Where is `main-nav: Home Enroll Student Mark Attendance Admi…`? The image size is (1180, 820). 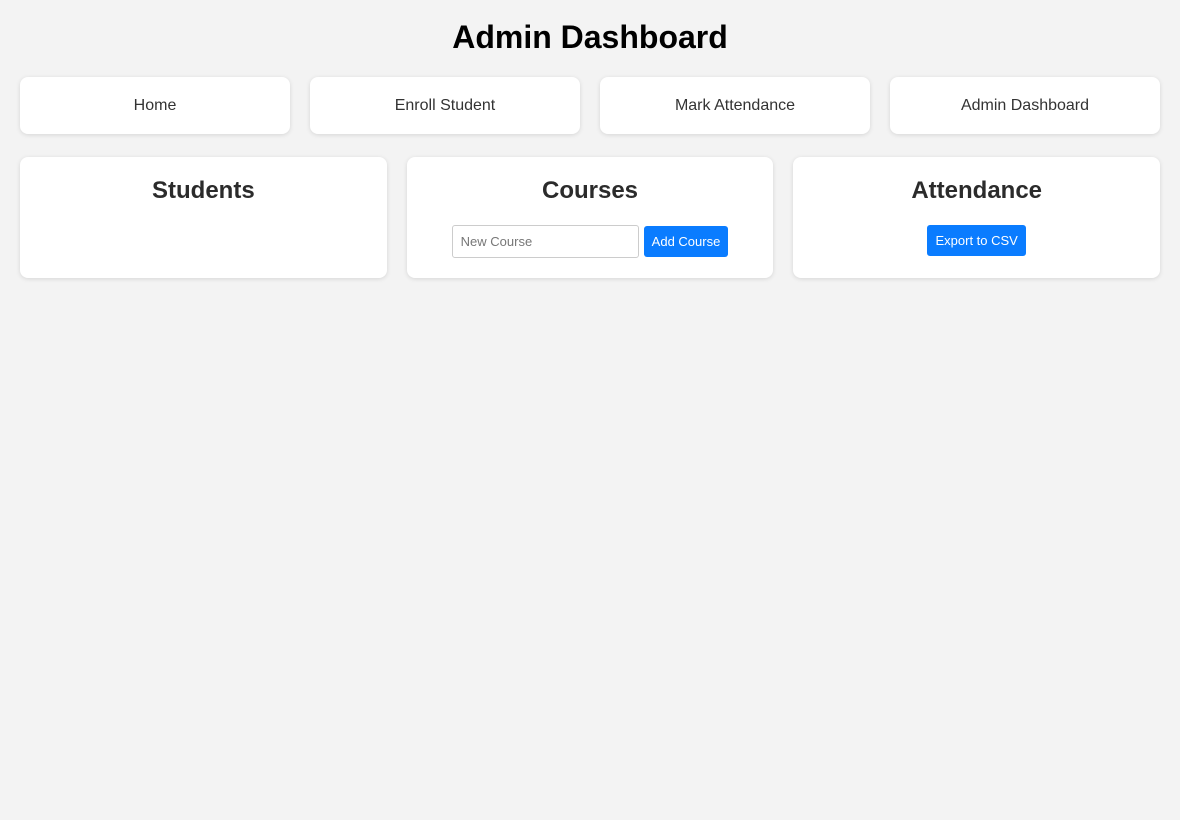 main-nav: Home Enroll Student Mark Attendance Admi… is located at coordinates (590, 105).